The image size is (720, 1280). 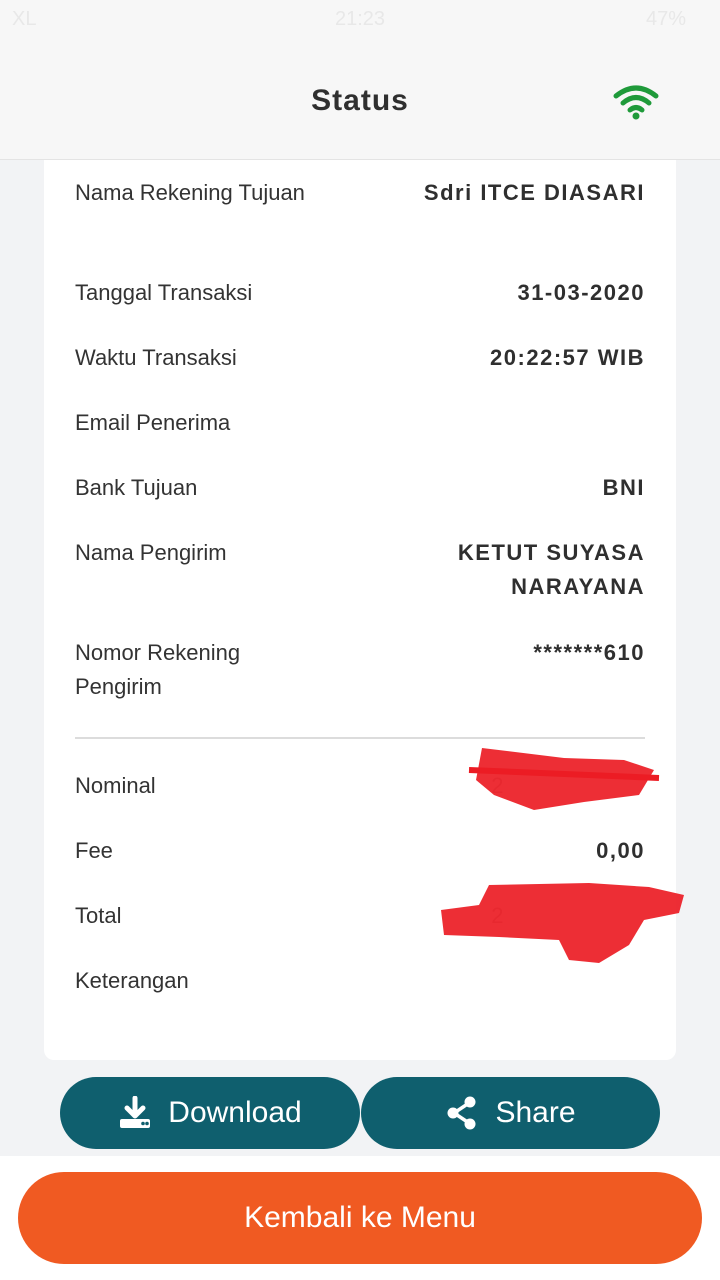 I want to click on amount-value: 0,00, so click(x=620, y=850).